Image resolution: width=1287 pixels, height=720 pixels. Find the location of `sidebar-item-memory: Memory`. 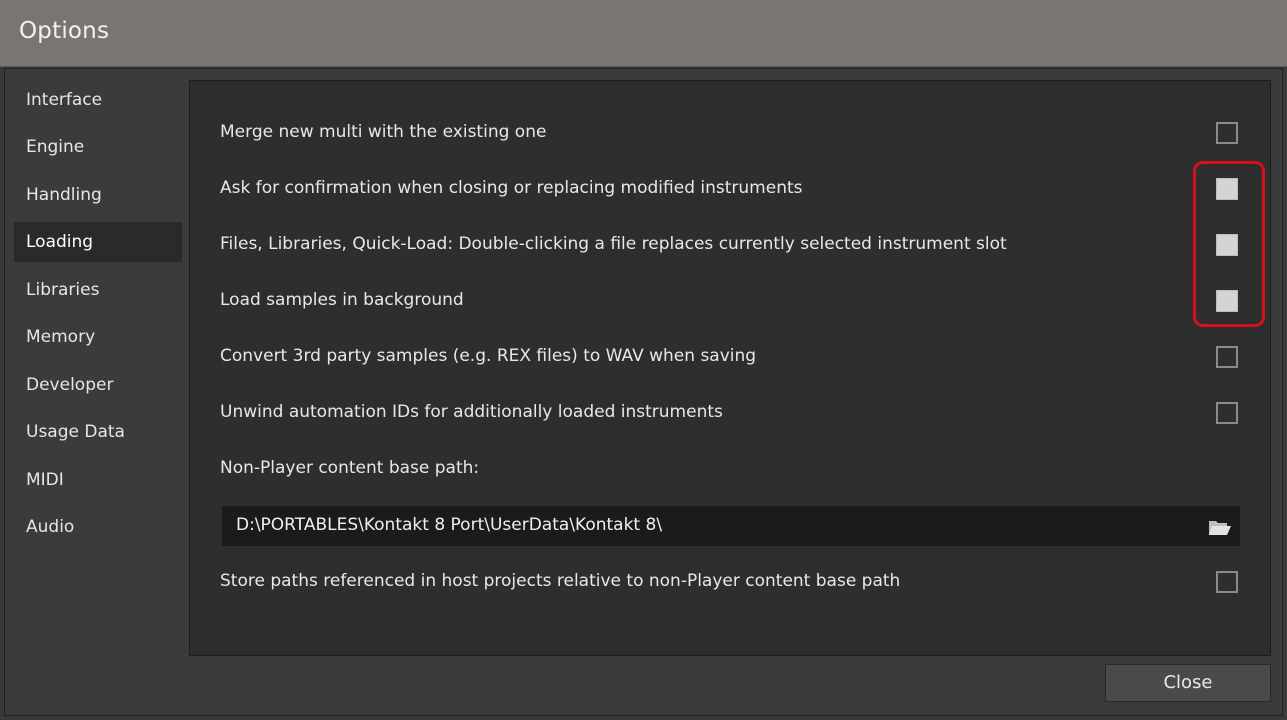

sidebar-item-memory: Memory is located at coordinates (98, 337).